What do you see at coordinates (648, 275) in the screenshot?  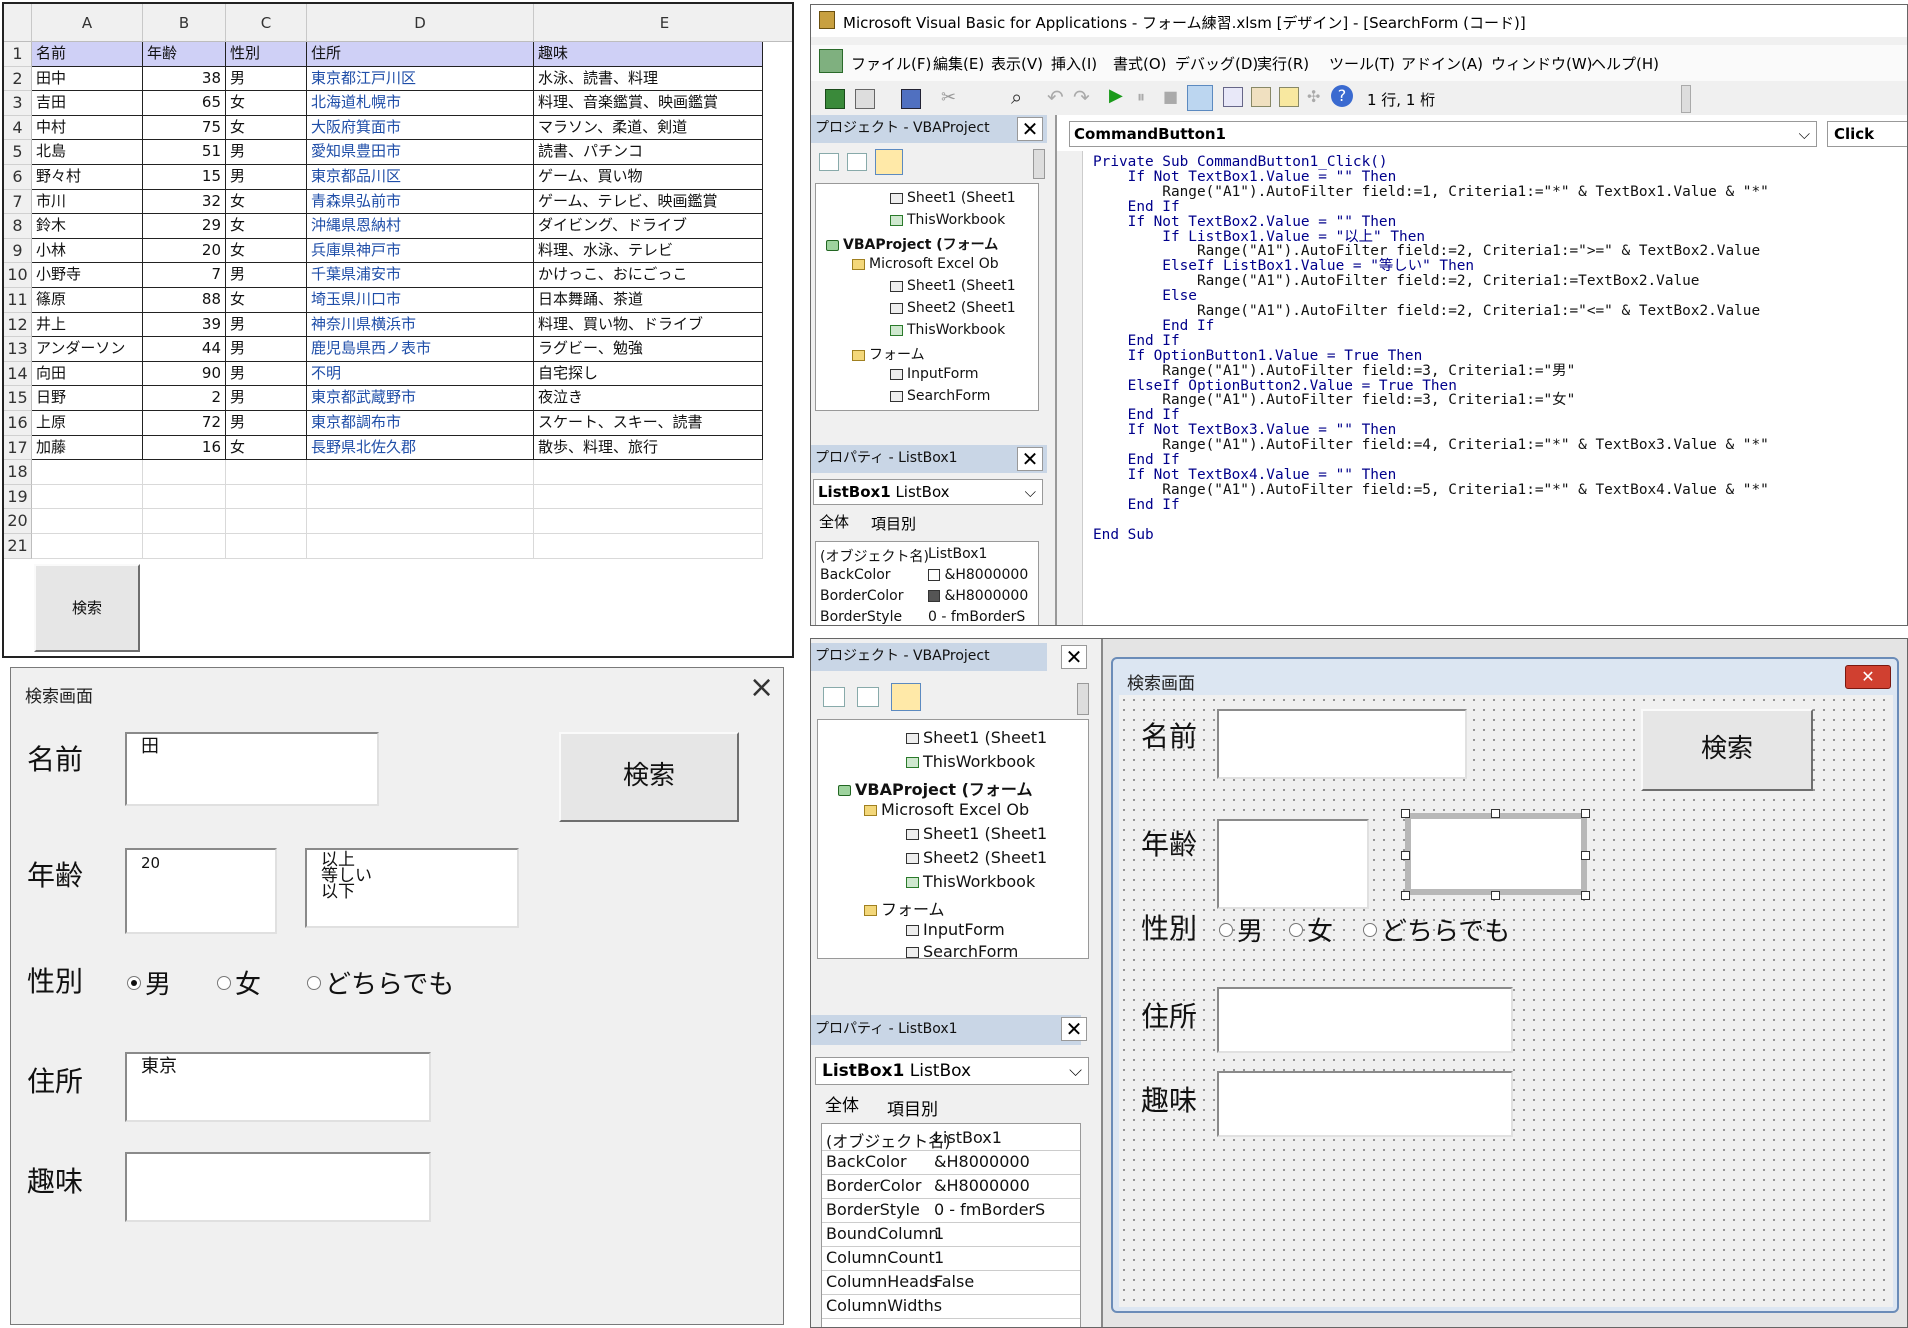 I see `table-cell: かけっこ、おにごっこ` at bounding box center [648, 275].